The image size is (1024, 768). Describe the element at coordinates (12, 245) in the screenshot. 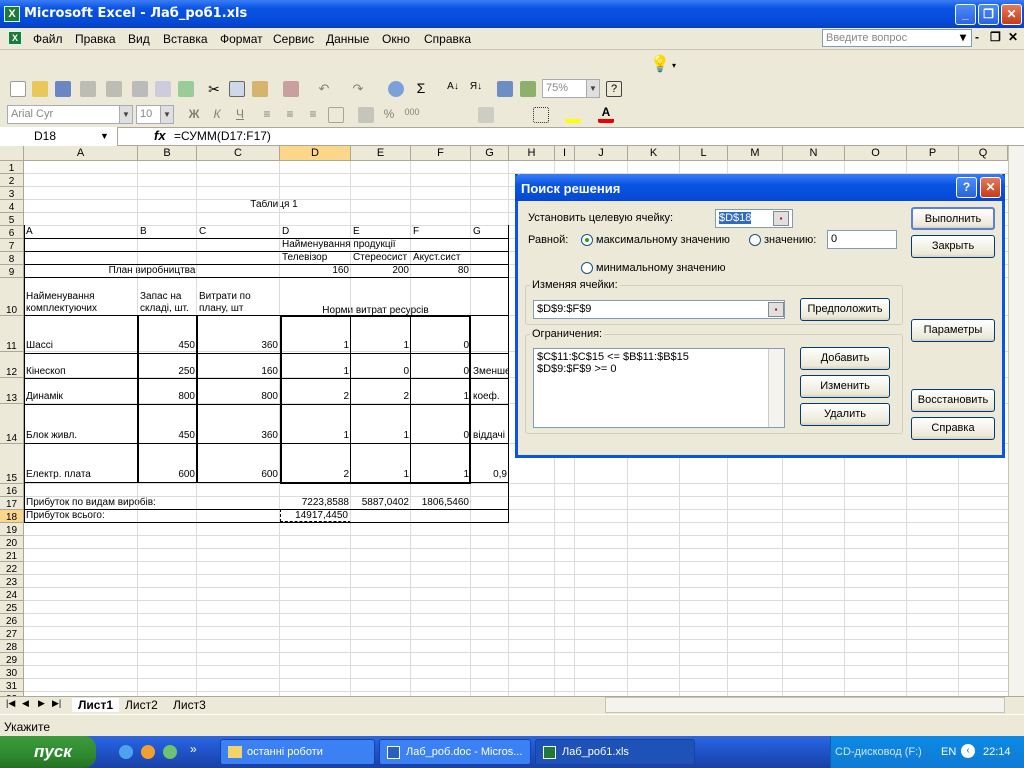

I see `row-header: 7` at that location.